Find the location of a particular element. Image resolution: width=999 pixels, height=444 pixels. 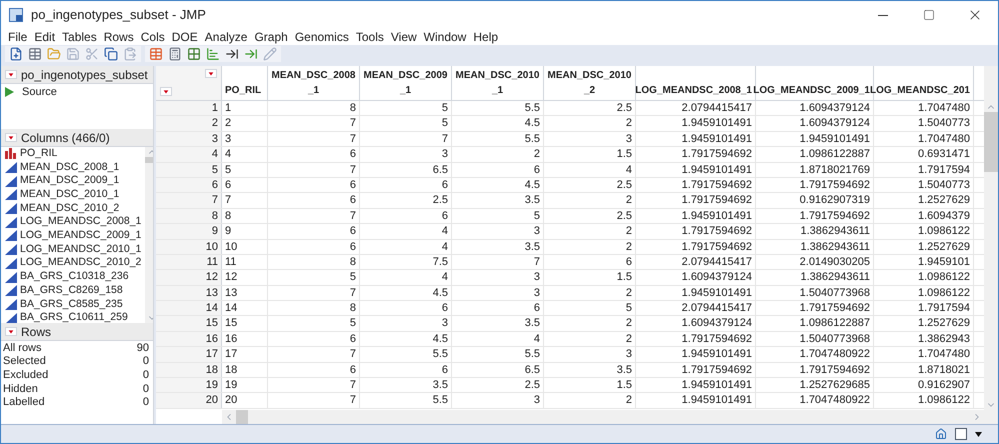

column-header: MEAN_DSC_2009 _1 is located at coordinates (406, 83).